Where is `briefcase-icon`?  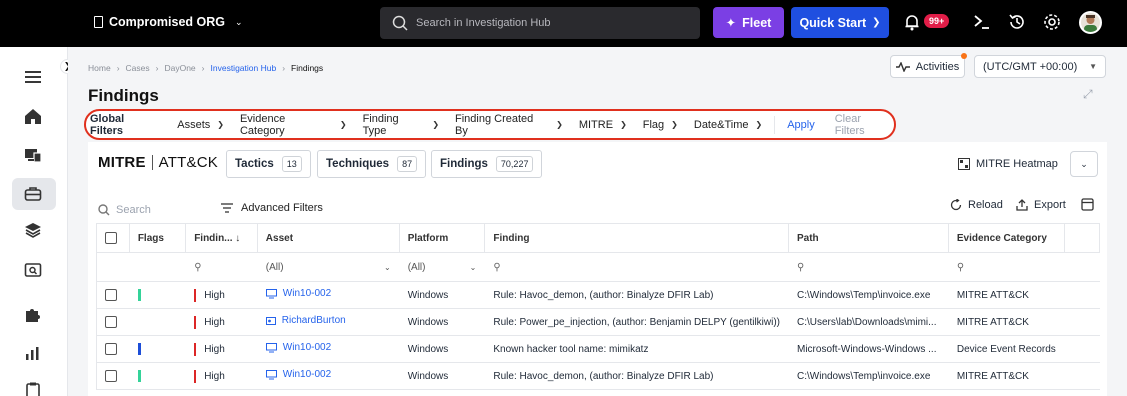 briefcase-icon is located at coordinates (33, 194).